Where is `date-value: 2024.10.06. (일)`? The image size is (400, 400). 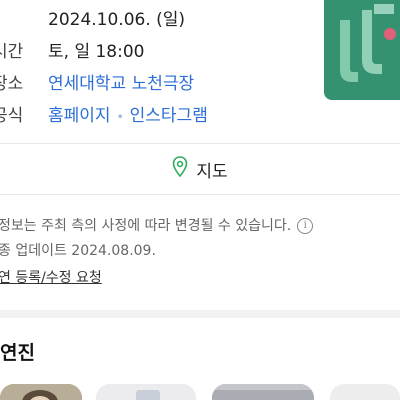 date-value: 2024.10.06. (일) is located at coordinates (117, 19).